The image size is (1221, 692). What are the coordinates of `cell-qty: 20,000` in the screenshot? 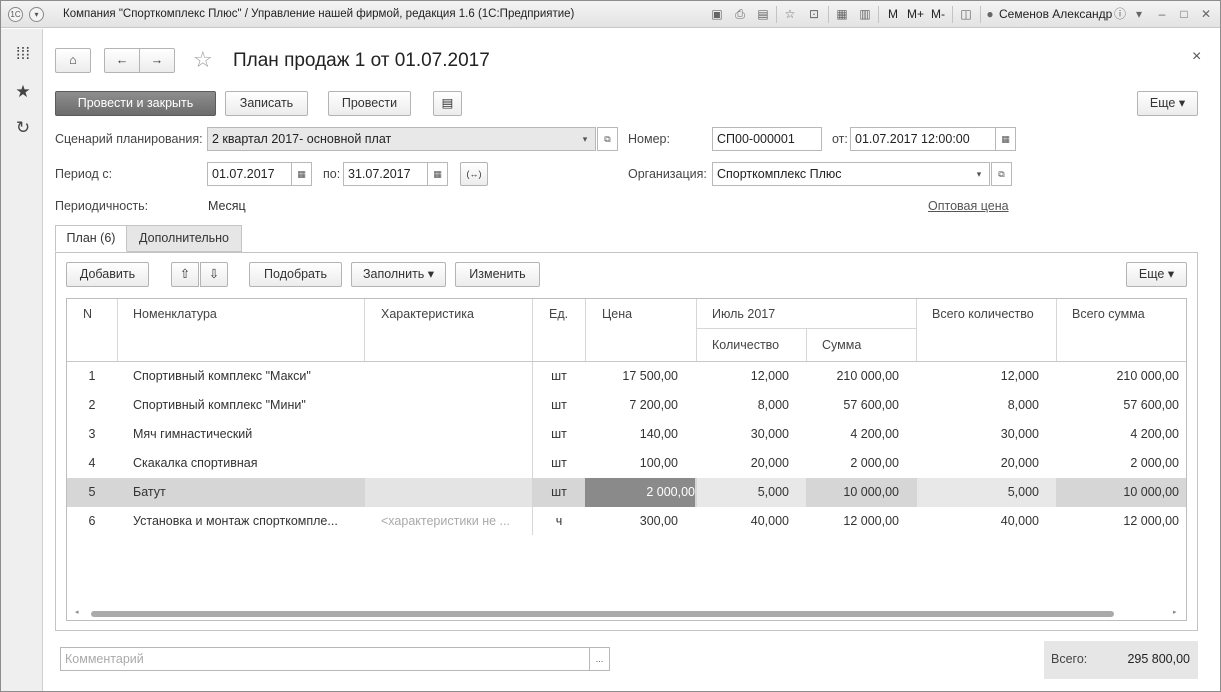 It's located at (743, 463).